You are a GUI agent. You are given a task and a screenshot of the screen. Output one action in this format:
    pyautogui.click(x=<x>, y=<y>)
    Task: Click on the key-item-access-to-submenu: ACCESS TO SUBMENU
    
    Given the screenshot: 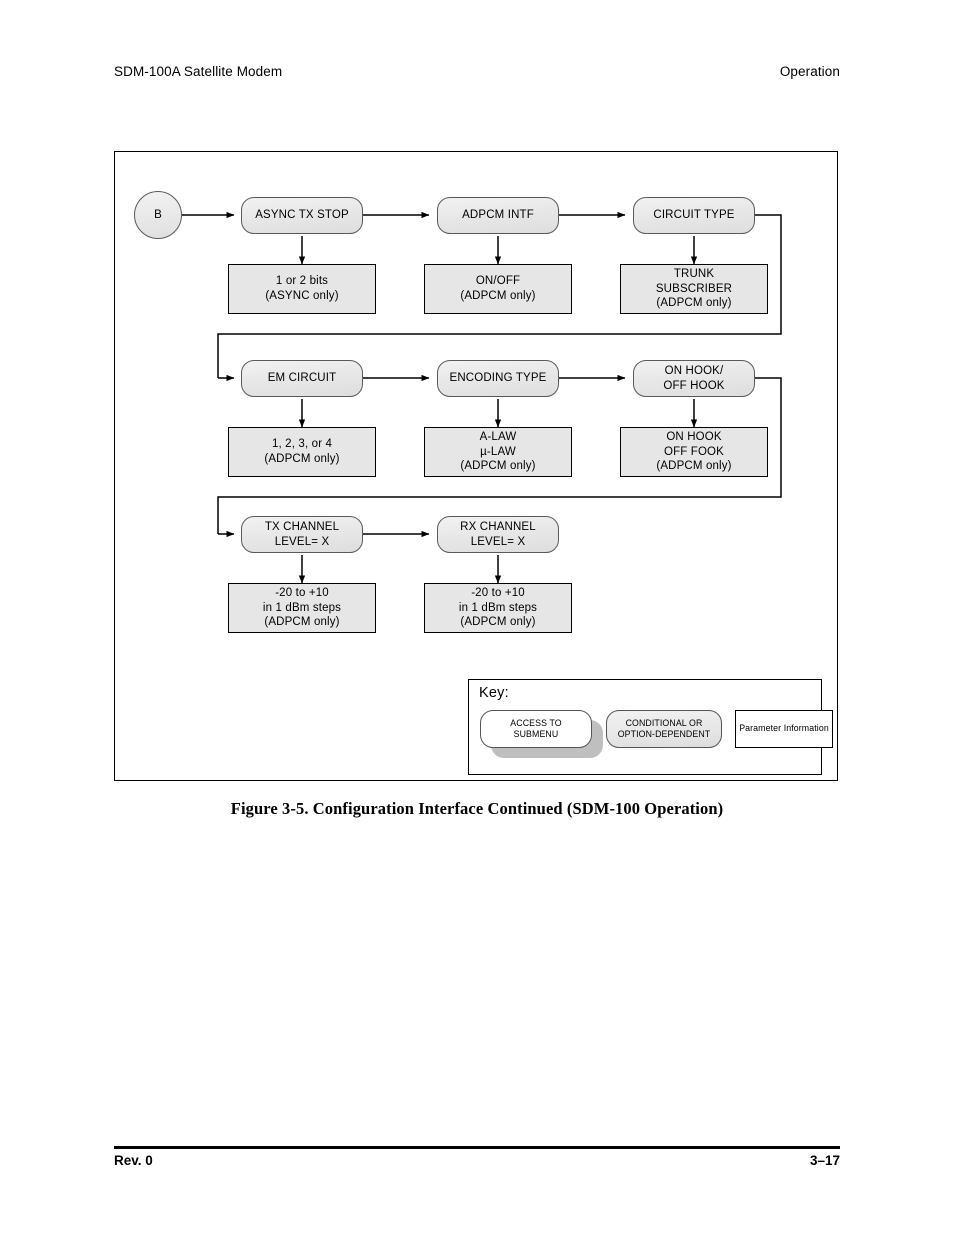 What is the action you would take?
    pyautogui.click(x=536, y=729)
    